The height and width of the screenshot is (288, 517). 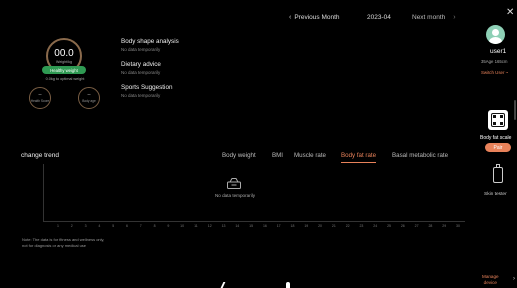 I want to click on status-badge: Healthy weight, so click(x=64, y=70).